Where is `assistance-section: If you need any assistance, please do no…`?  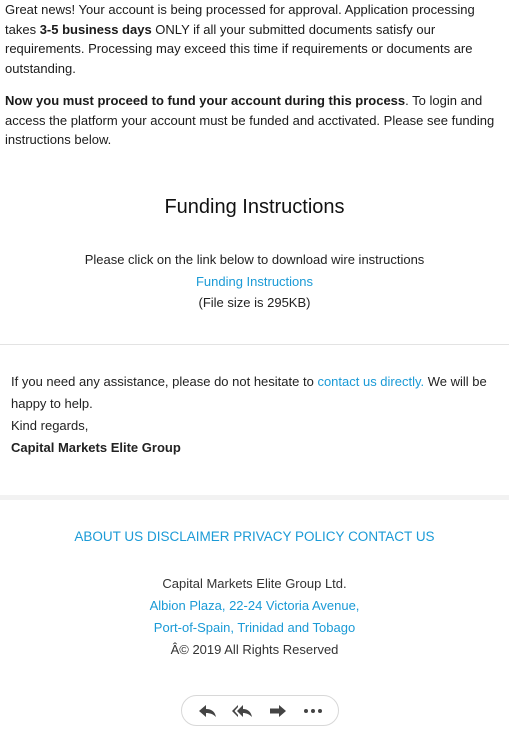
assistance-section: If you need any assistance, please do no… is located at coordinates (258, 415).